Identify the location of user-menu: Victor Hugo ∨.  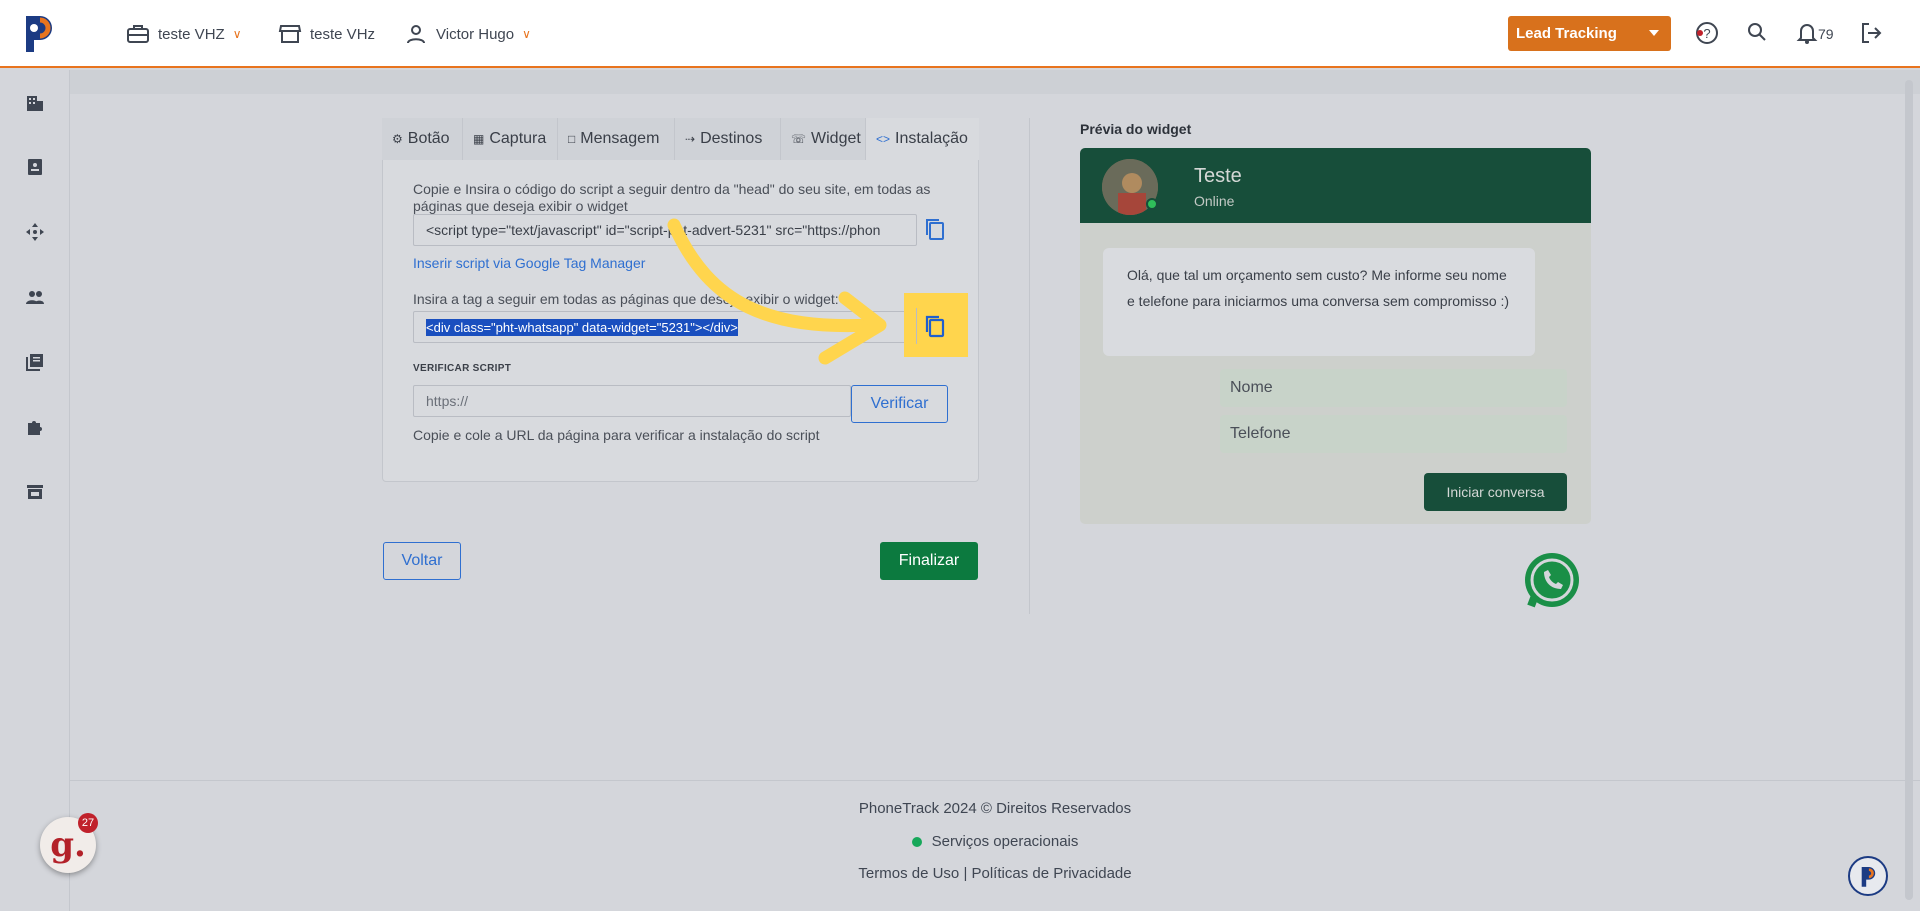
(467, 34).